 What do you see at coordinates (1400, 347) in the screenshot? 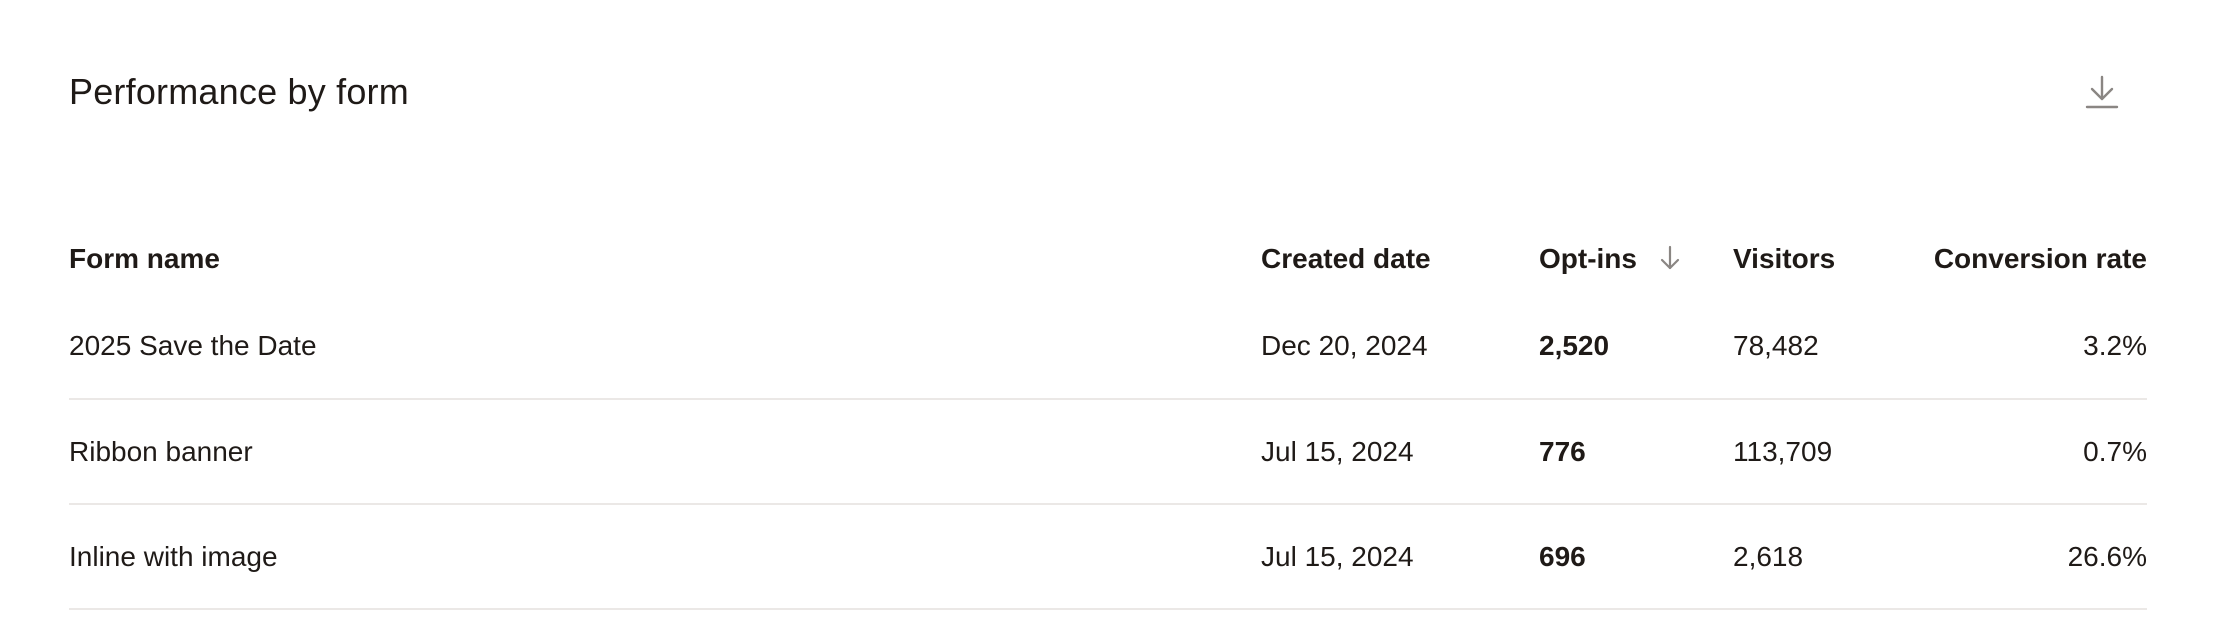
I see `cell-created-date: Dec 20, 2024` at bounding box center [1400, 347].